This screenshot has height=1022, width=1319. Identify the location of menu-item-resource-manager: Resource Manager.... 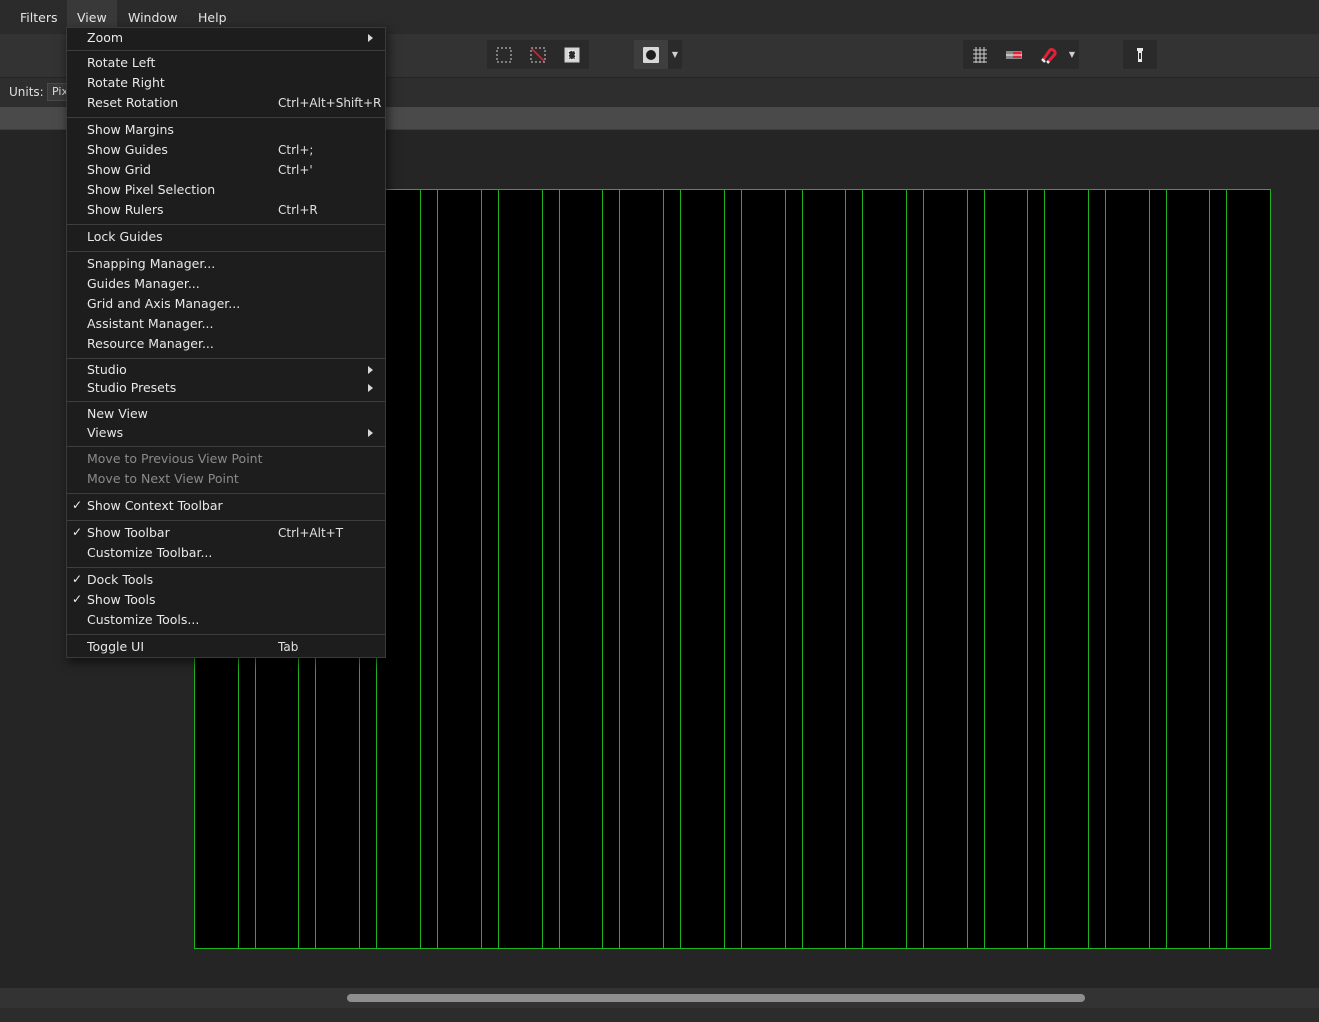
(226, 344).